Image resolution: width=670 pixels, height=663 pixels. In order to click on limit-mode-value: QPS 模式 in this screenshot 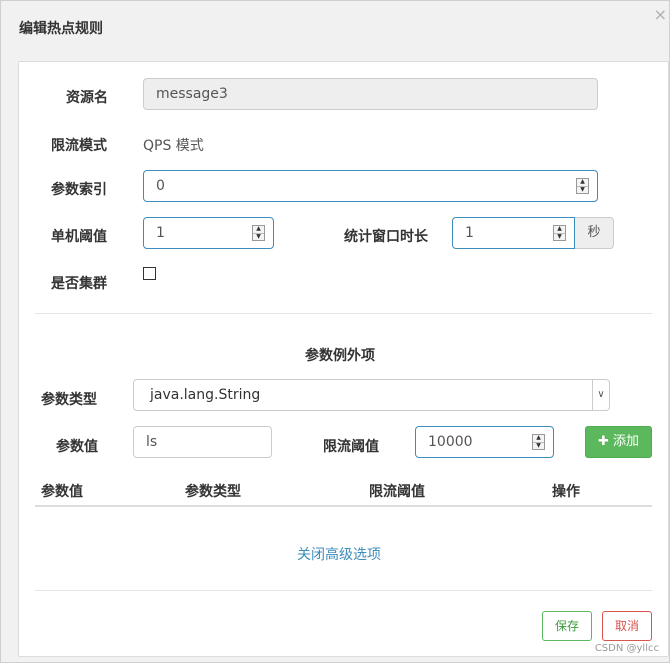, I will do `click(173, 146)`.